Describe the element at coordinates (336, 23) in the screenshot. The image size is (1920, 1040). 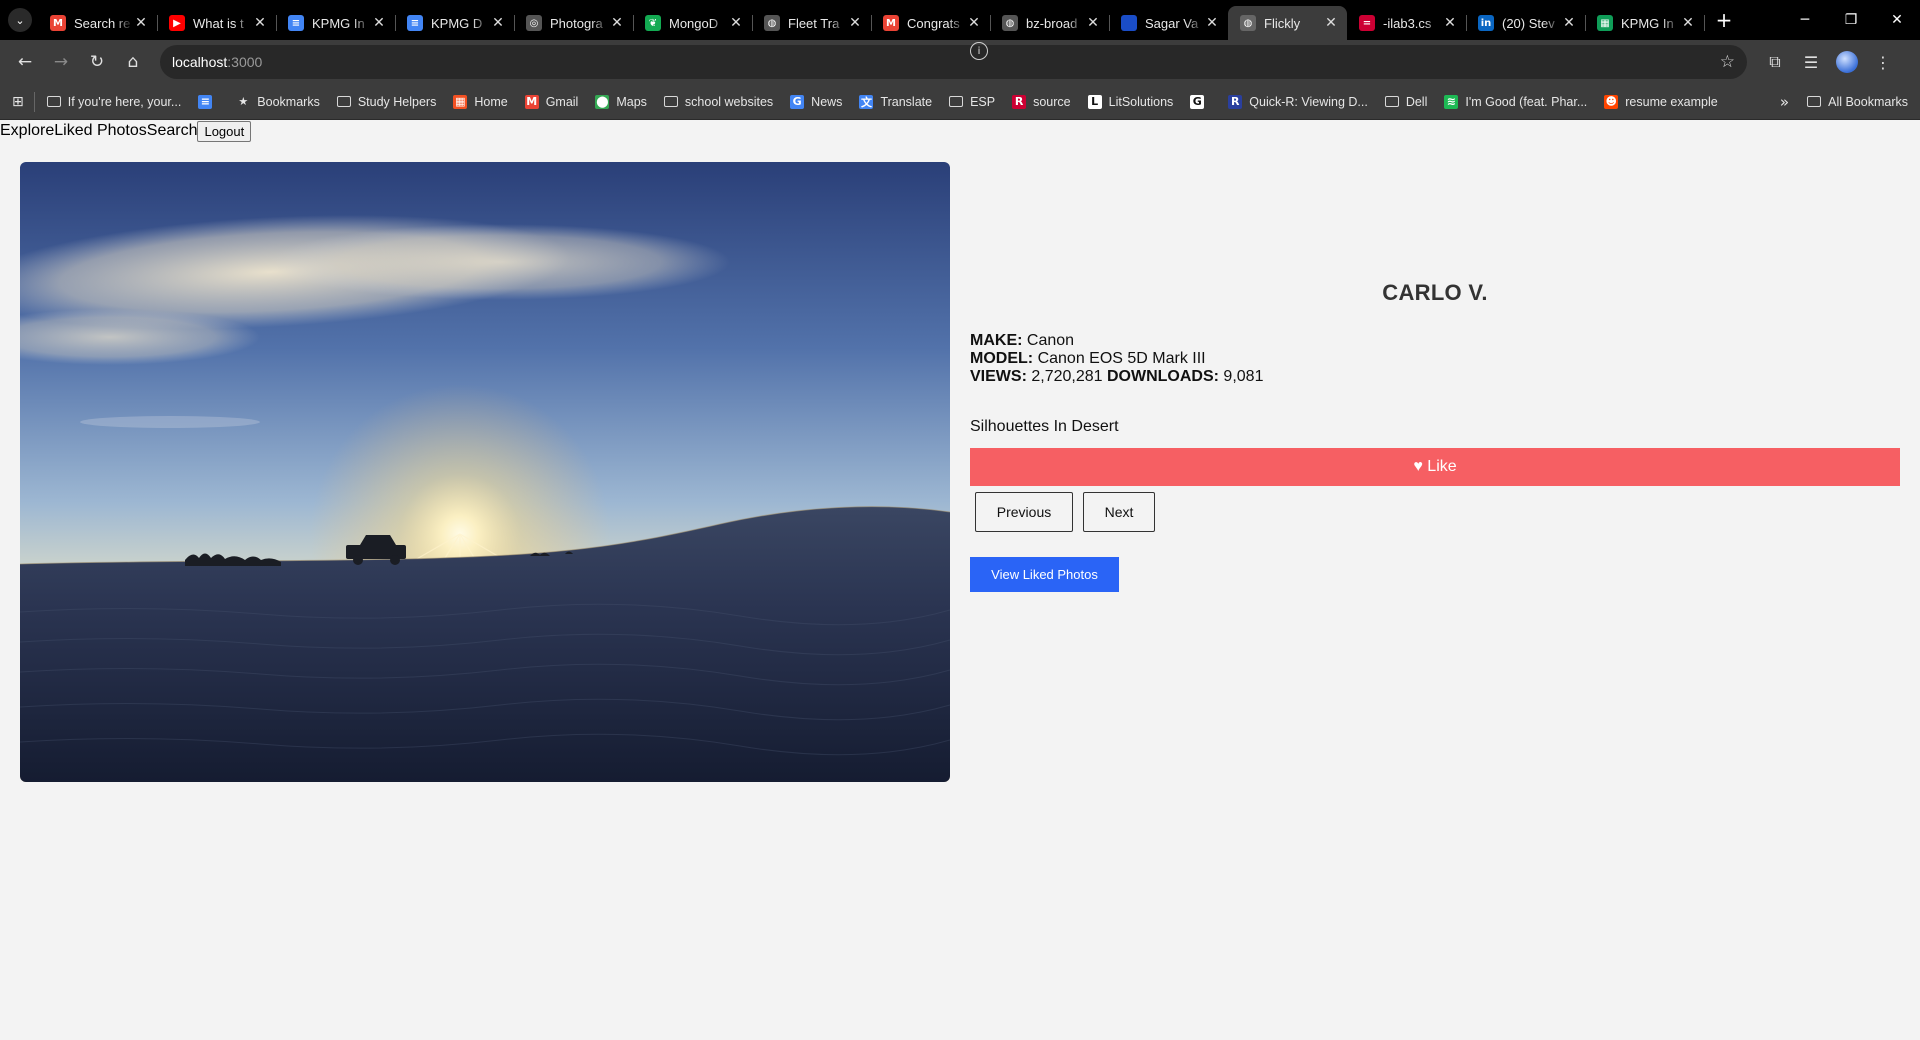
I see `browser-tab: ≡ KPMG In ✕` at that location.